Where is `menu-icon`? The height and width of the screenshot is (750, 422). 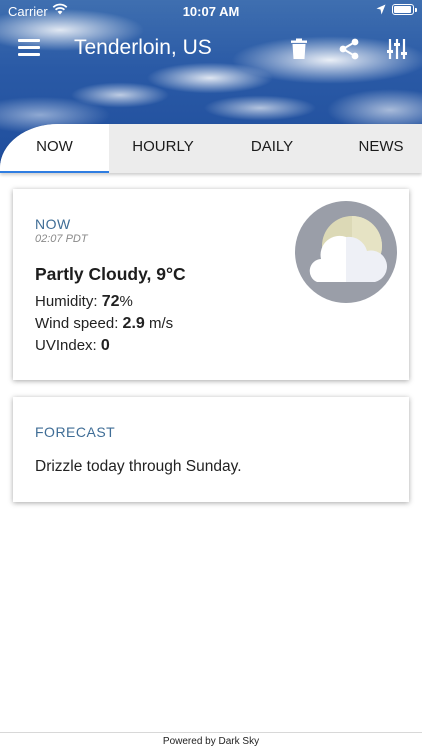
menu-icon is located at coordinates (29, 49).